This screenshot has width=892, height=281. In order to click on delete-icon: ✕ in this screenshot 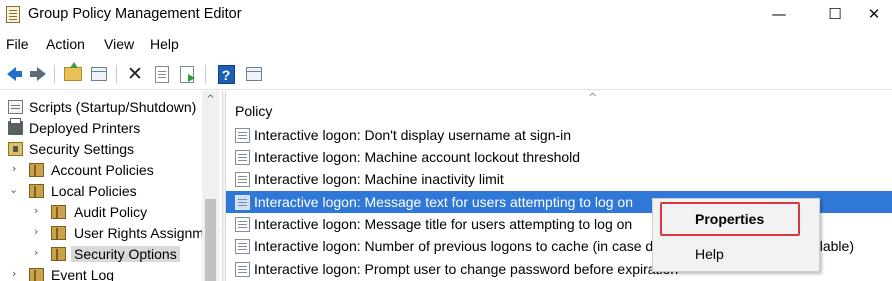, I will do `click(135, 74)`.